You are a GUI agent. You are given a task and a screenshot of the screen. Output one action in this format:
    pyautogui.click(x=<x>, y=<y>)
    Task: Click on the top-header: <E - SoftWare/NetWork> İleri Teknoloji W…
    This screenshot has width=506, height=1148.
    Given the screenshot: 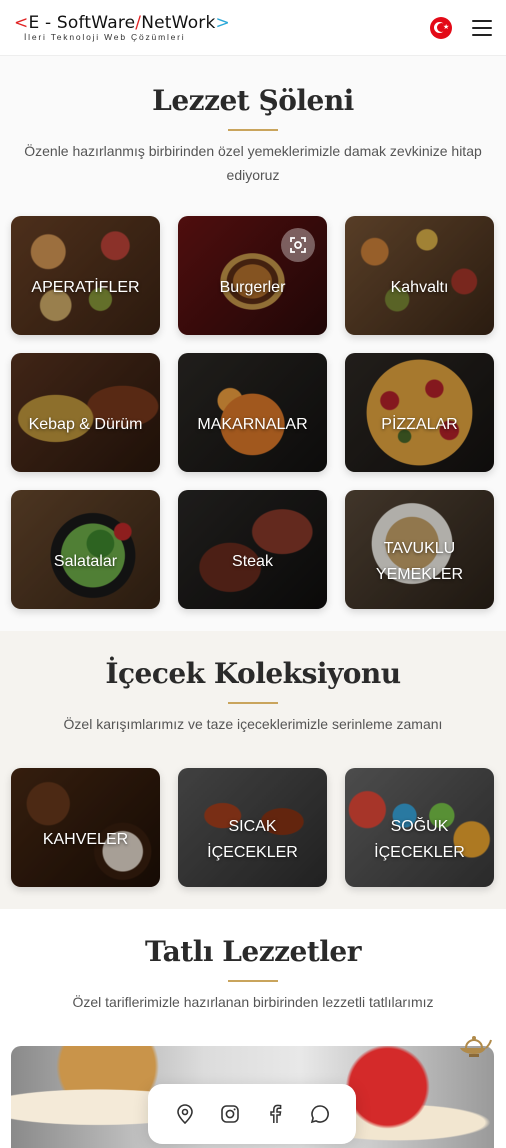 What is the action you would take?
    pyautogui.click(x=253, y=28)
    